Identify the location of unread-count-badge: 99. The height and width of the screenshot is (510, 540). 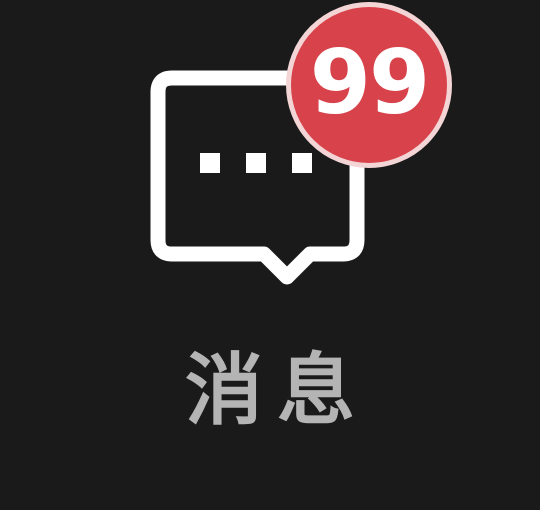
(369, 85).